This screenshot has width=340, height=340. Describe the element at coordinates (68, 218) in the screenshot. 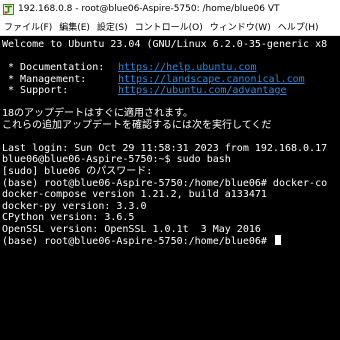

I see `terminal-line-cpython-version: CPython version: 3.6.5` at that location.